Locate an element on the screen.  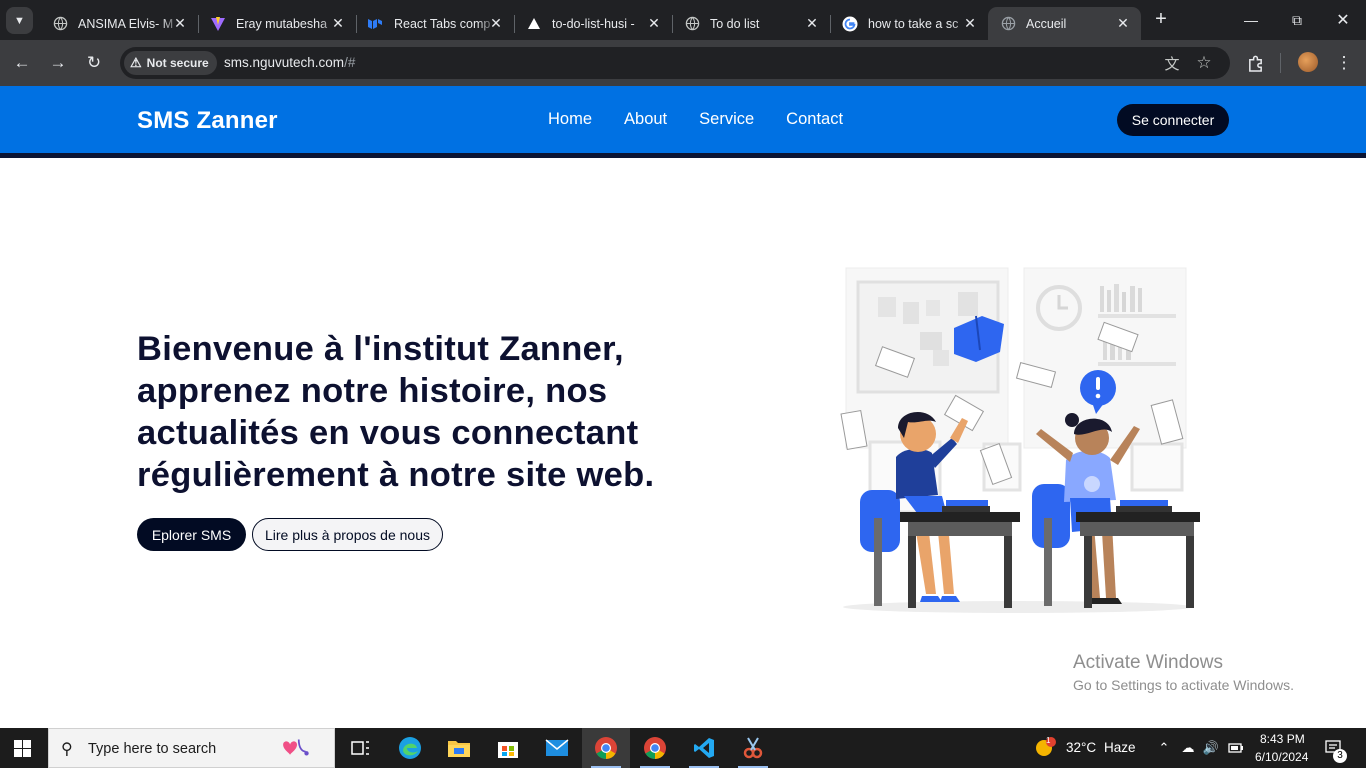
site-logo: SMS Zanner is located at coordinates (207, 121).